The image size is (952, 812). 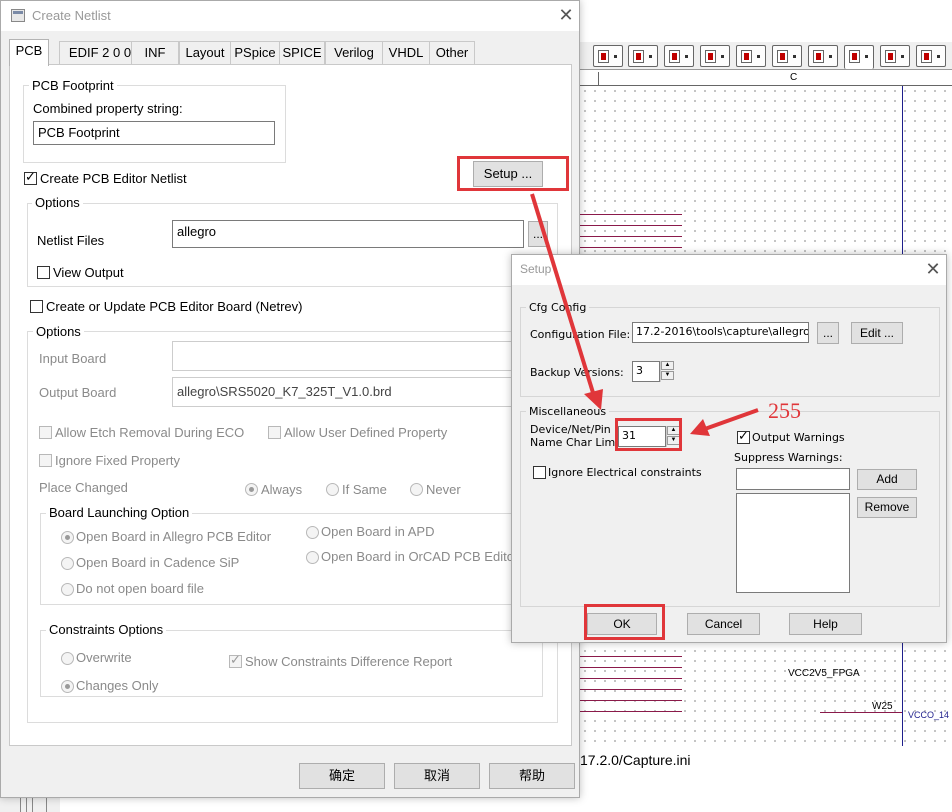 What do you see at coordinates (30, 178) in the screenshot?
I see `create-pcb-editor-netlist-checkbox` at bounding box center [30, 178].